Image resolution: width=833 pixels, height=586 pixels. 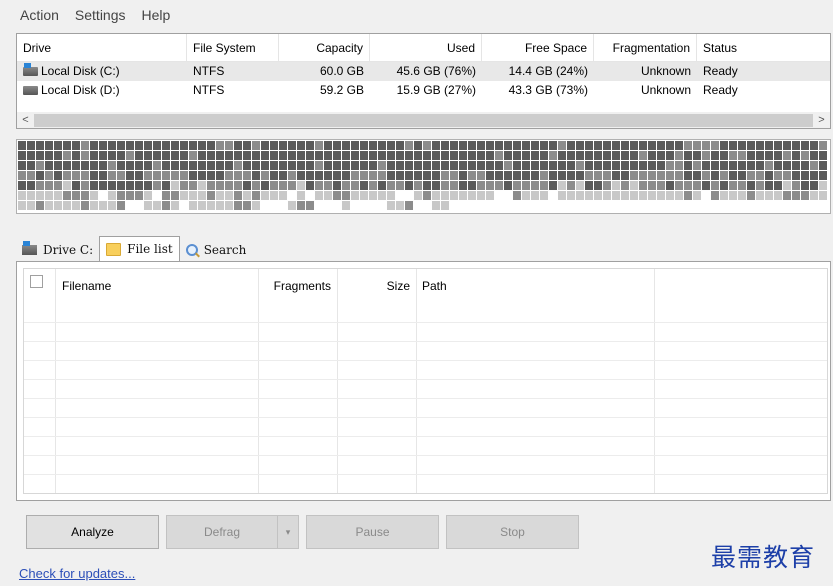 I want to click on col-drive: Drive, so click(x=102, y=47).